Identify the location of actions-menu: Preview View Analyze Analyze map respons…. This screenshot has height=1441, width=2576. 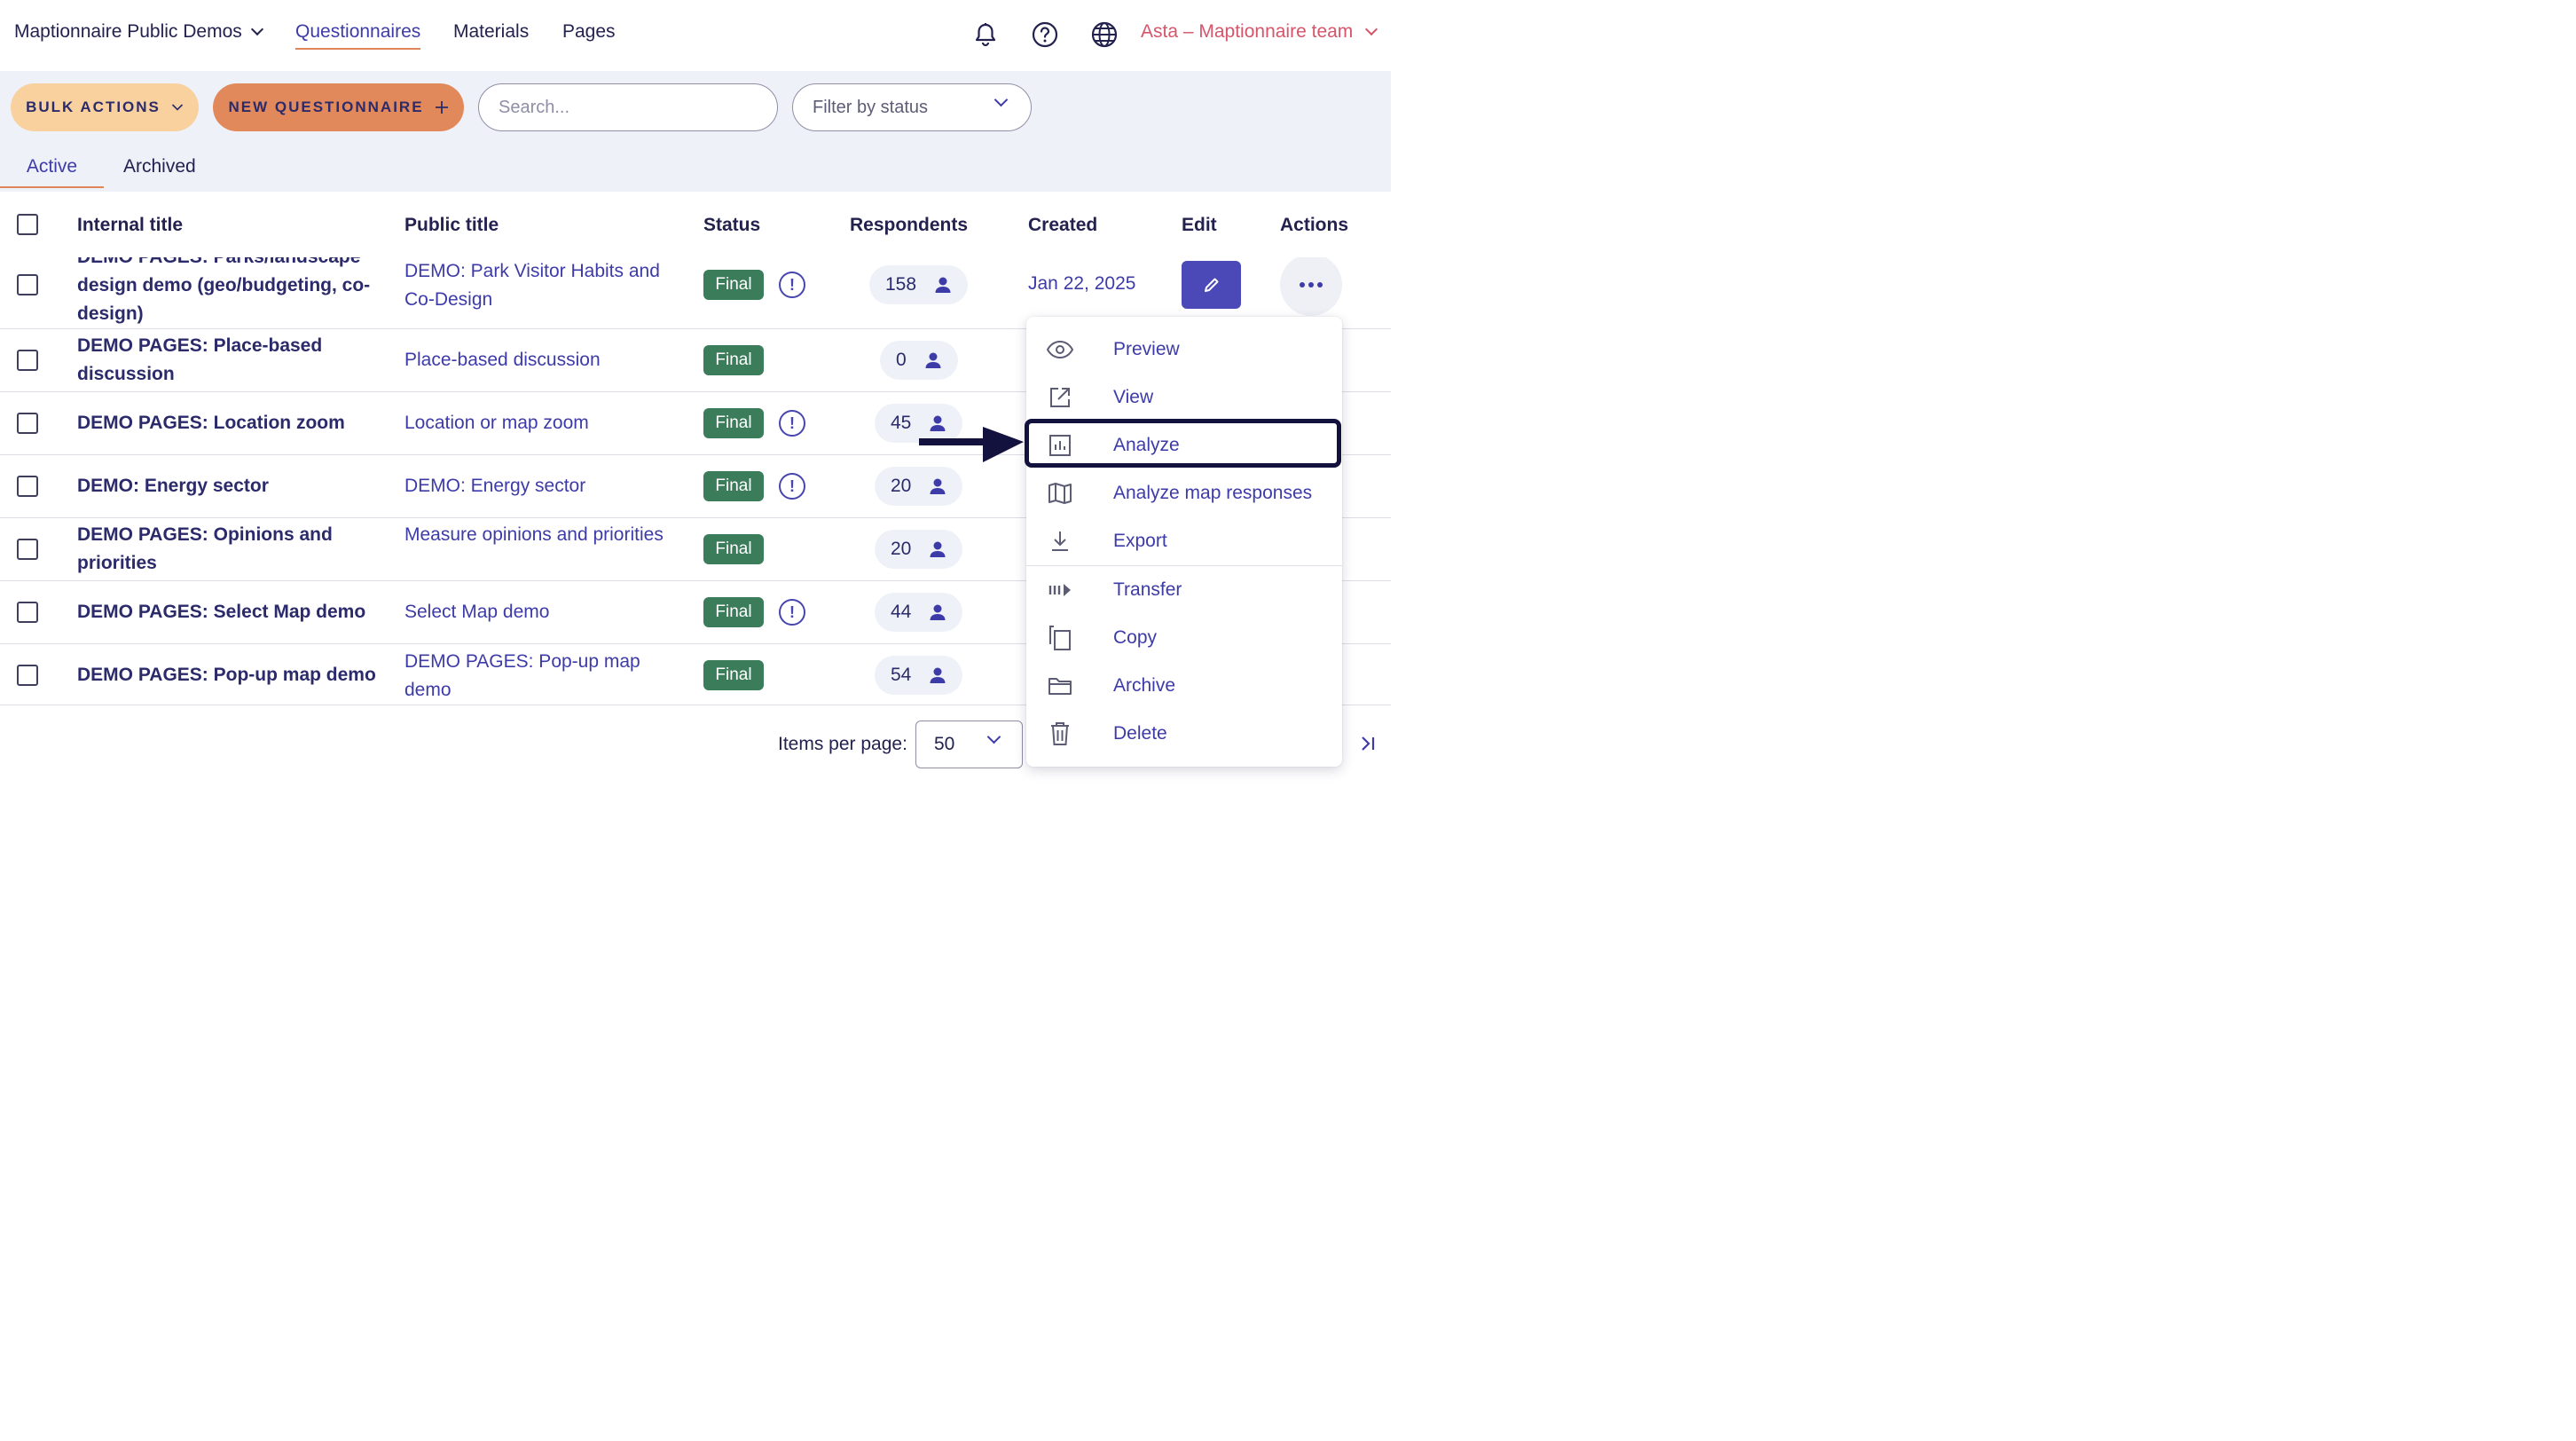
(1184, 542).